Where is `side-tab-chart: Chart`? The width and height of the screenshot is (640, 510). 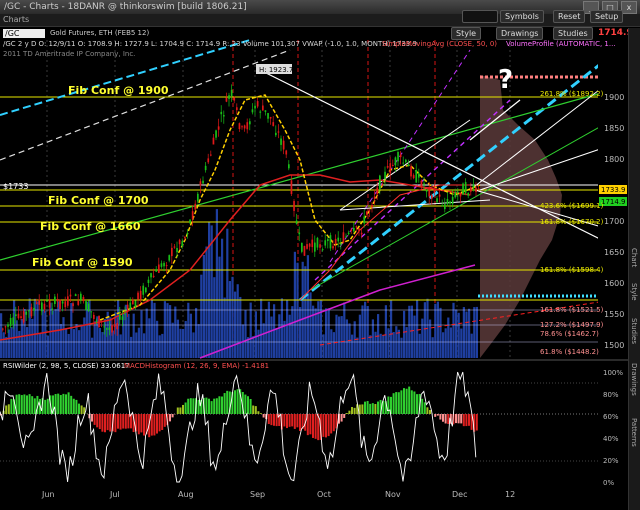 side-tab-chart: Chart is located at coordinates (634, 257).